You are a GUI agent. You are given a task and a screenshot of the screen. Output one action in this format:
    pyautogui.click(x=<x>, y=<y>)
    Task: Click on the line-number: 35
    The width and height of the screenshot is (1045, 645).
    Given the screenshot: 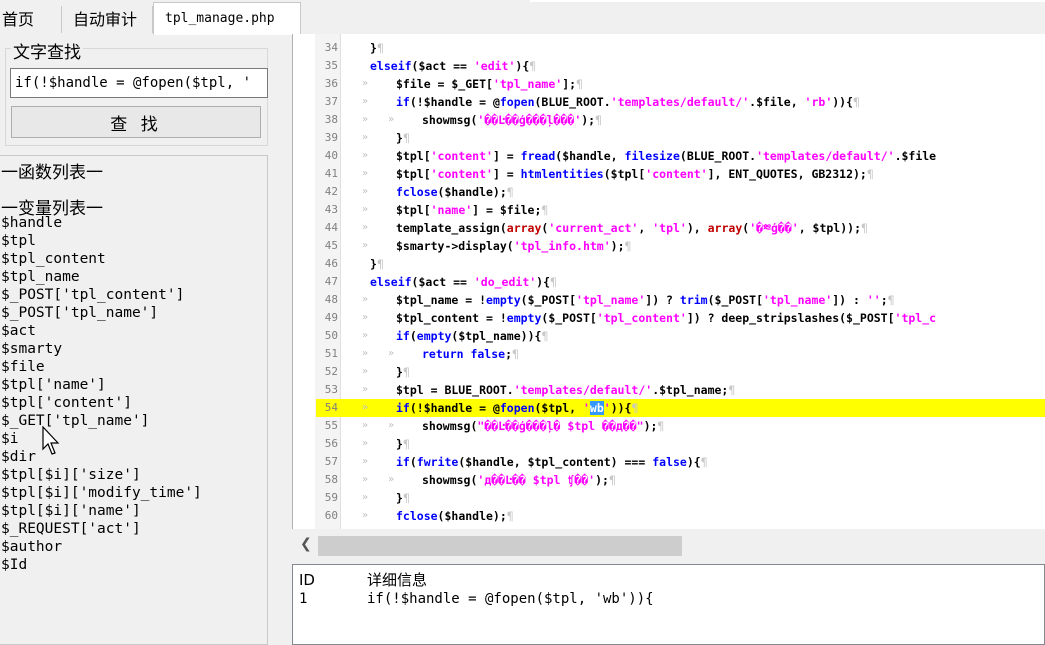 What is the action you would take?
    pyautogui.click(x=331, y=65)
    